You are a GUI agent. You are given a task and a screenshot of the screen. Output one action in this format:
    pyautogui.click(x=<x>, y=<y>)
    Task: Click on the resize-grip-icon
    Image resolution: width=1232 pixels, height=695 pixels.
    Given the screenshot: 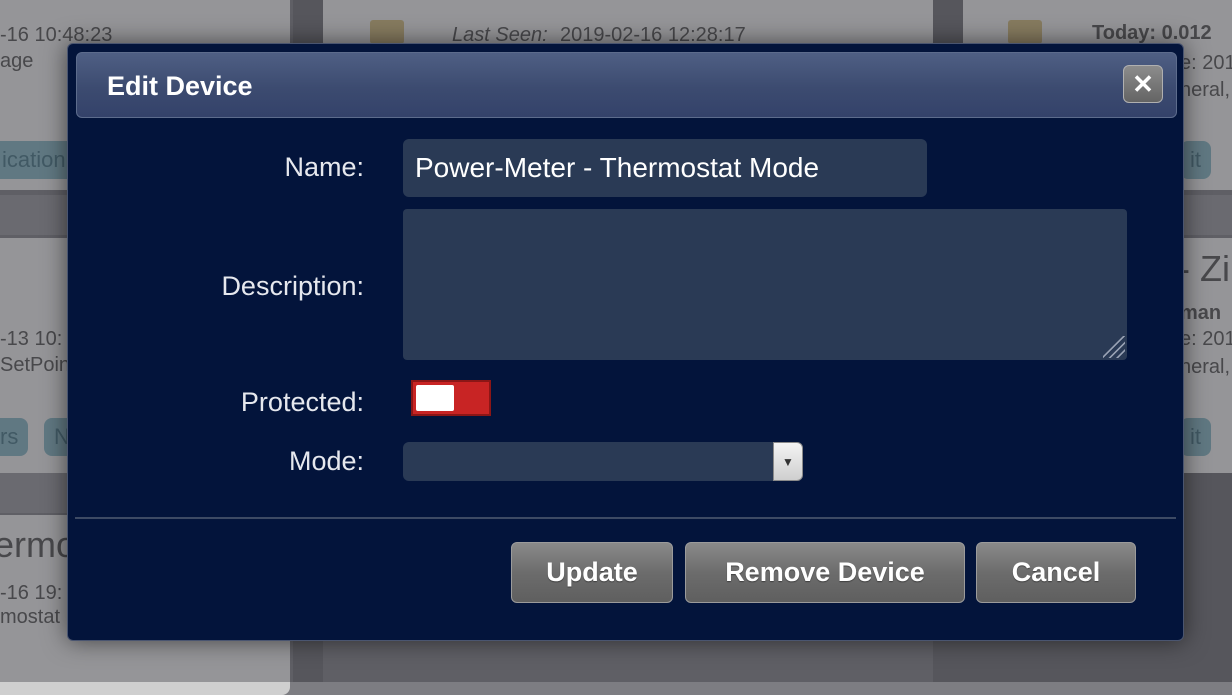 What is the action you would take?
    pyautogui.click(x=1114, y=347)
    